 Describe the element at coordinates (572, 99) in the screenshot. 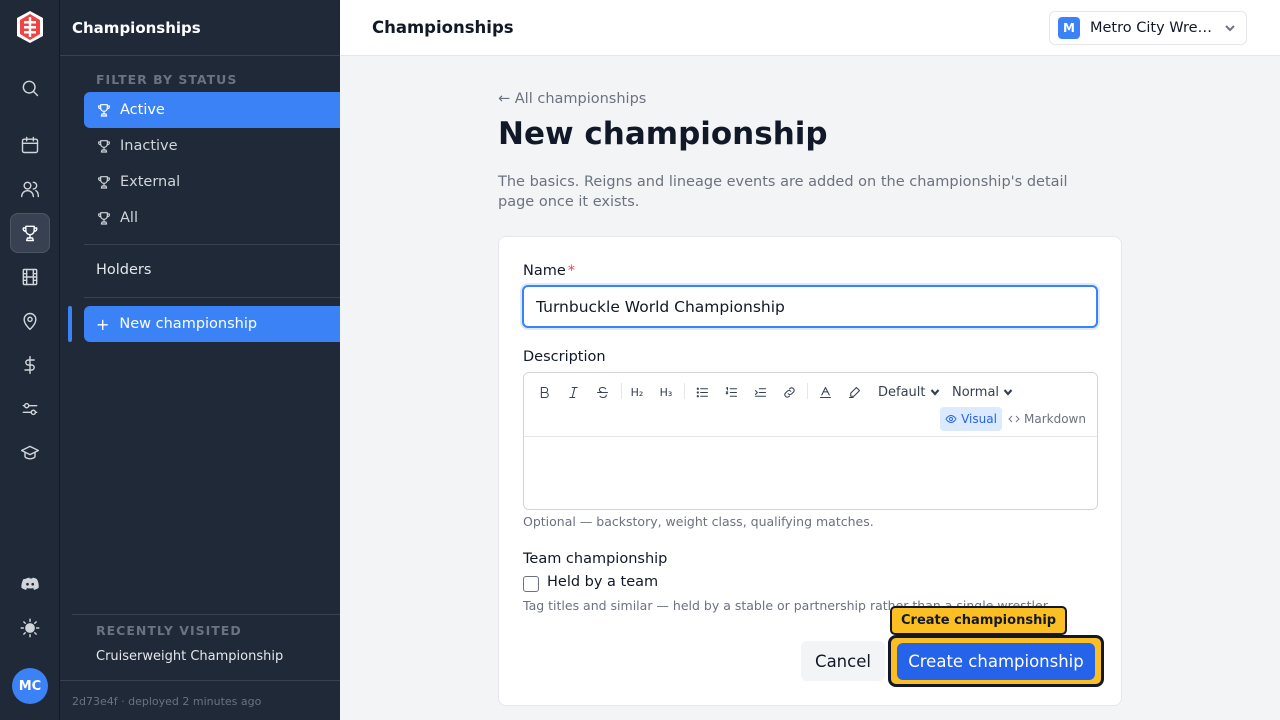

I see `back-link: ← All championships` at that location.